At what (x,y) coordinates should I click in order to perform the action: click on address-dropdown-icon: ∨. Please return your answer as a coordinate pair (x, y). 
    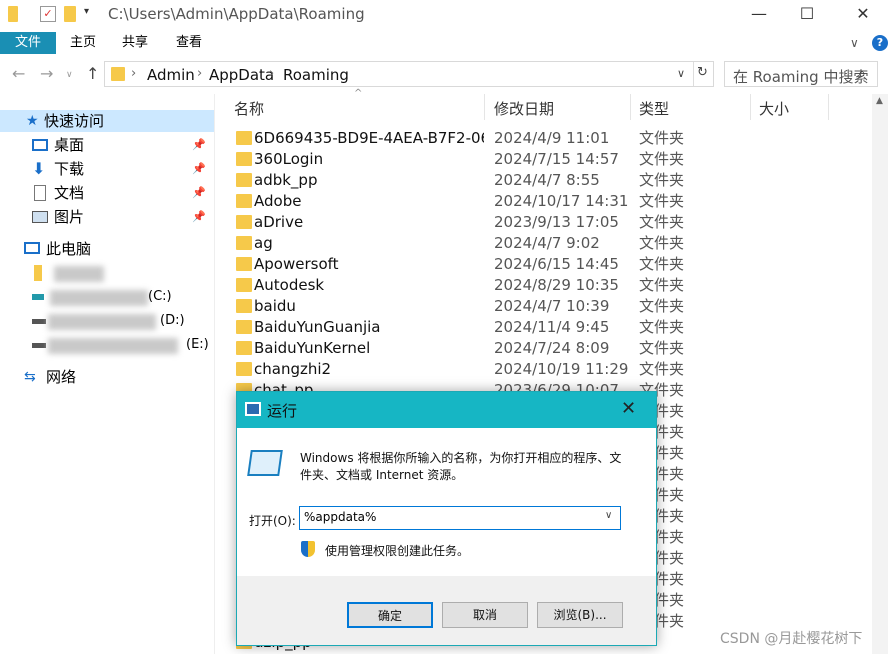
    Looking at the image, I should click on (681, 73).